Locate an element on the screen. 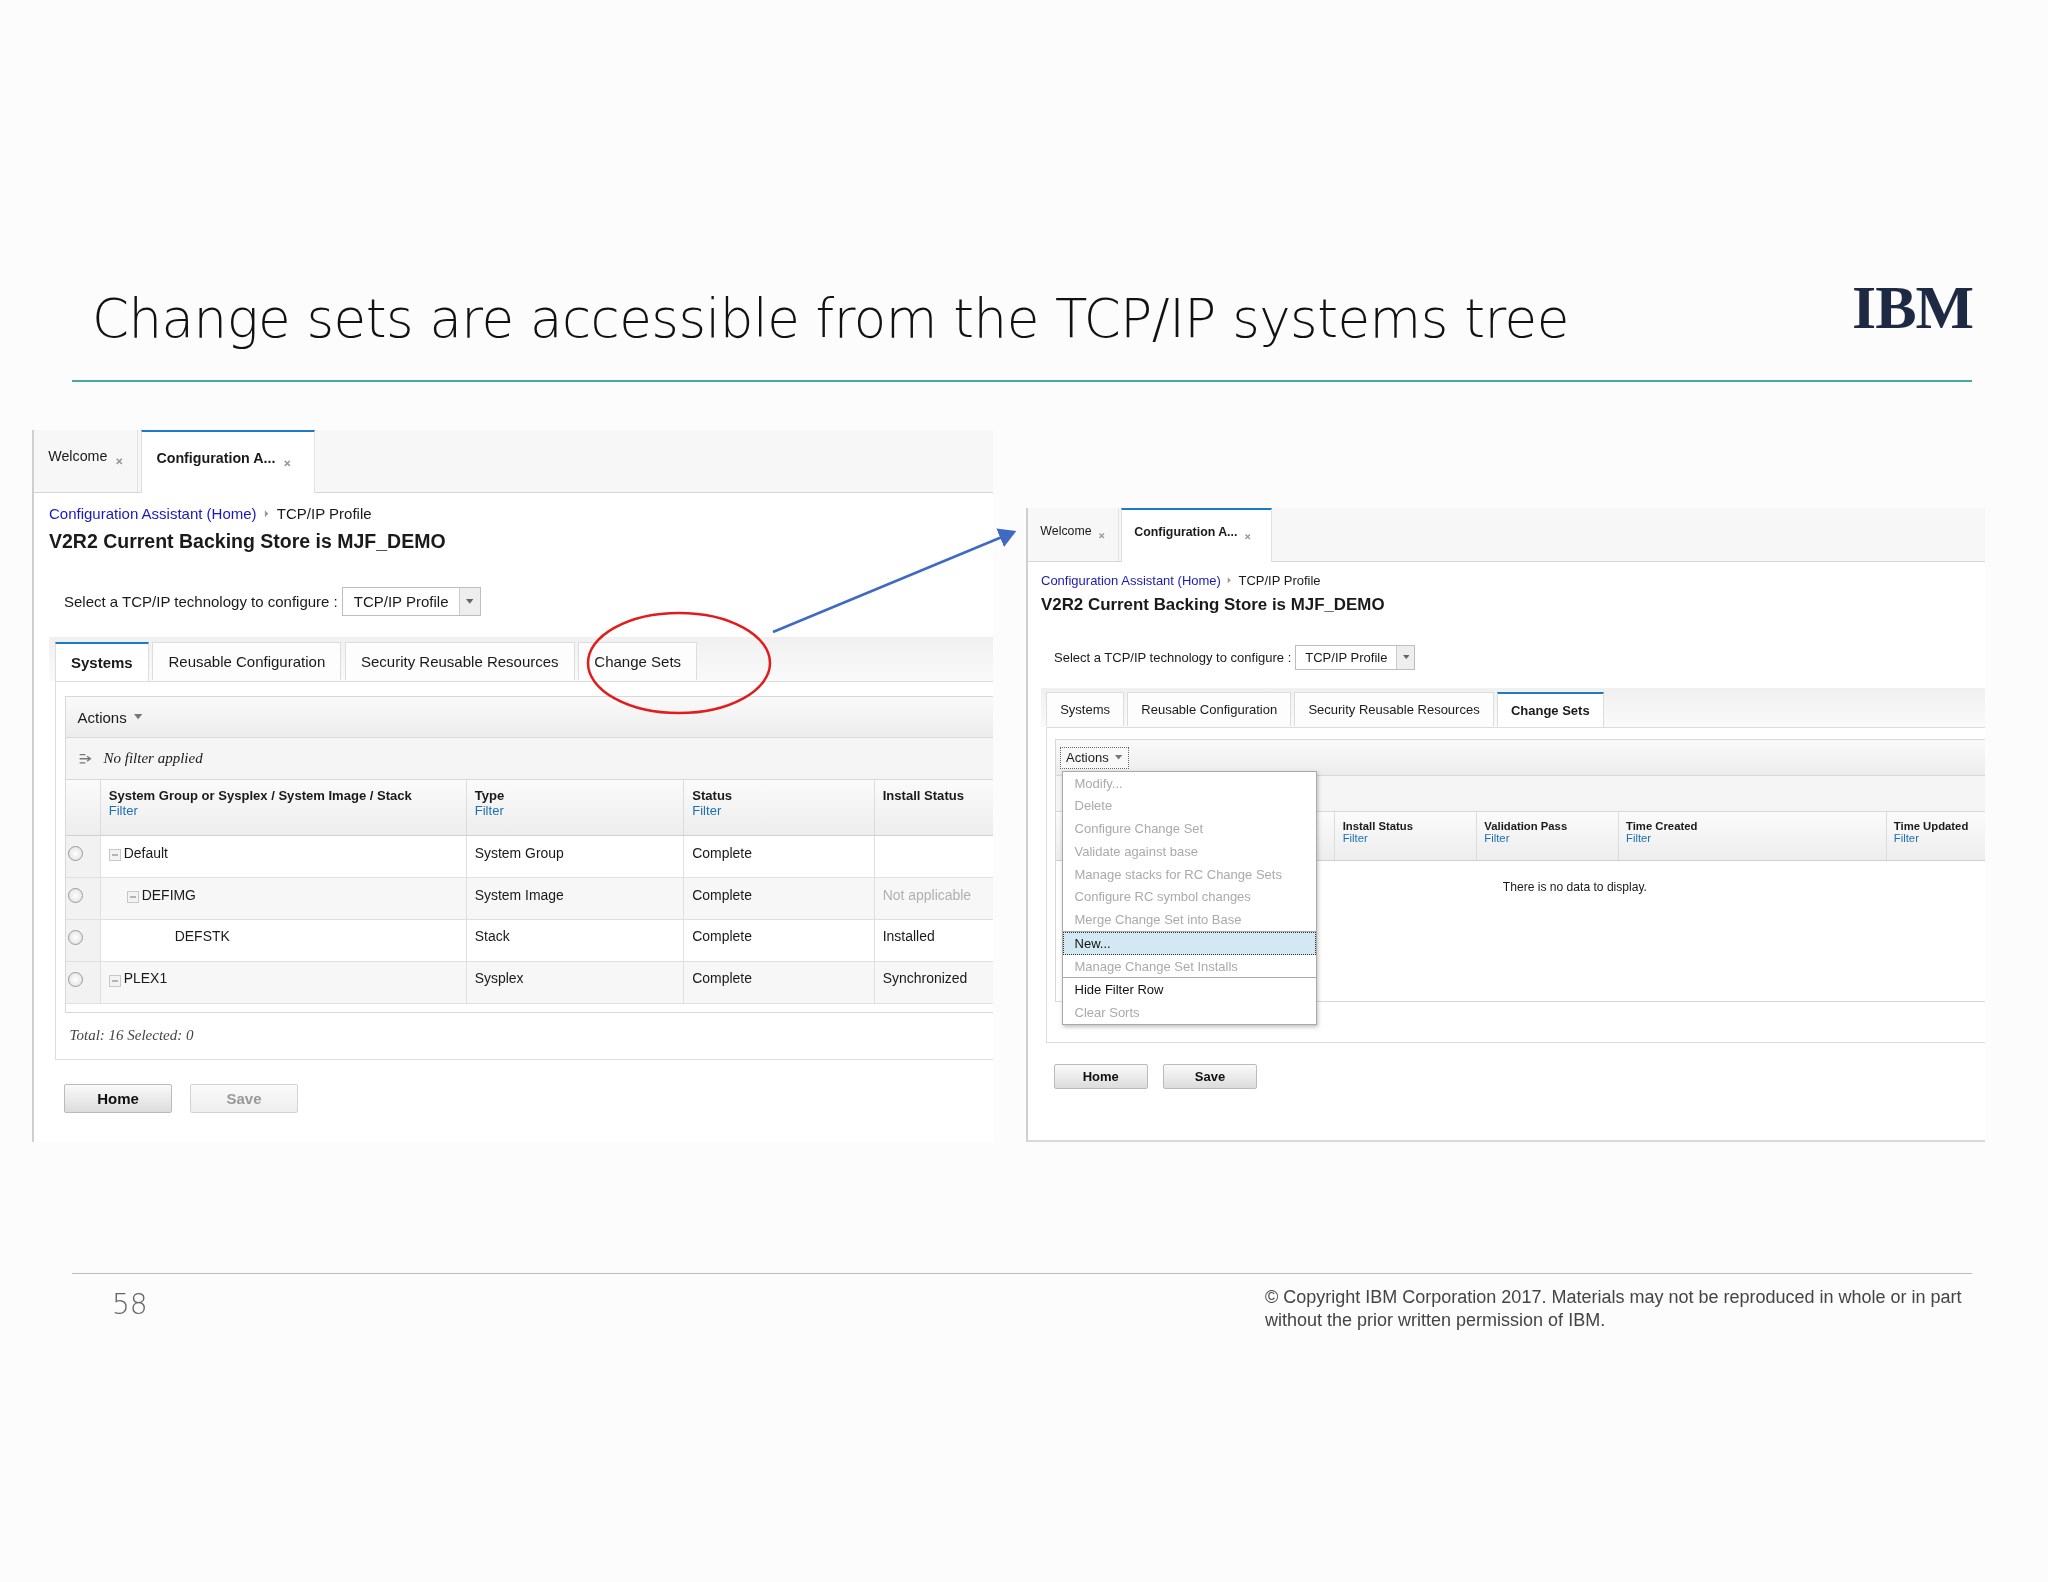  column-header: Time Created Filter is located at coordinates (1752, 836).